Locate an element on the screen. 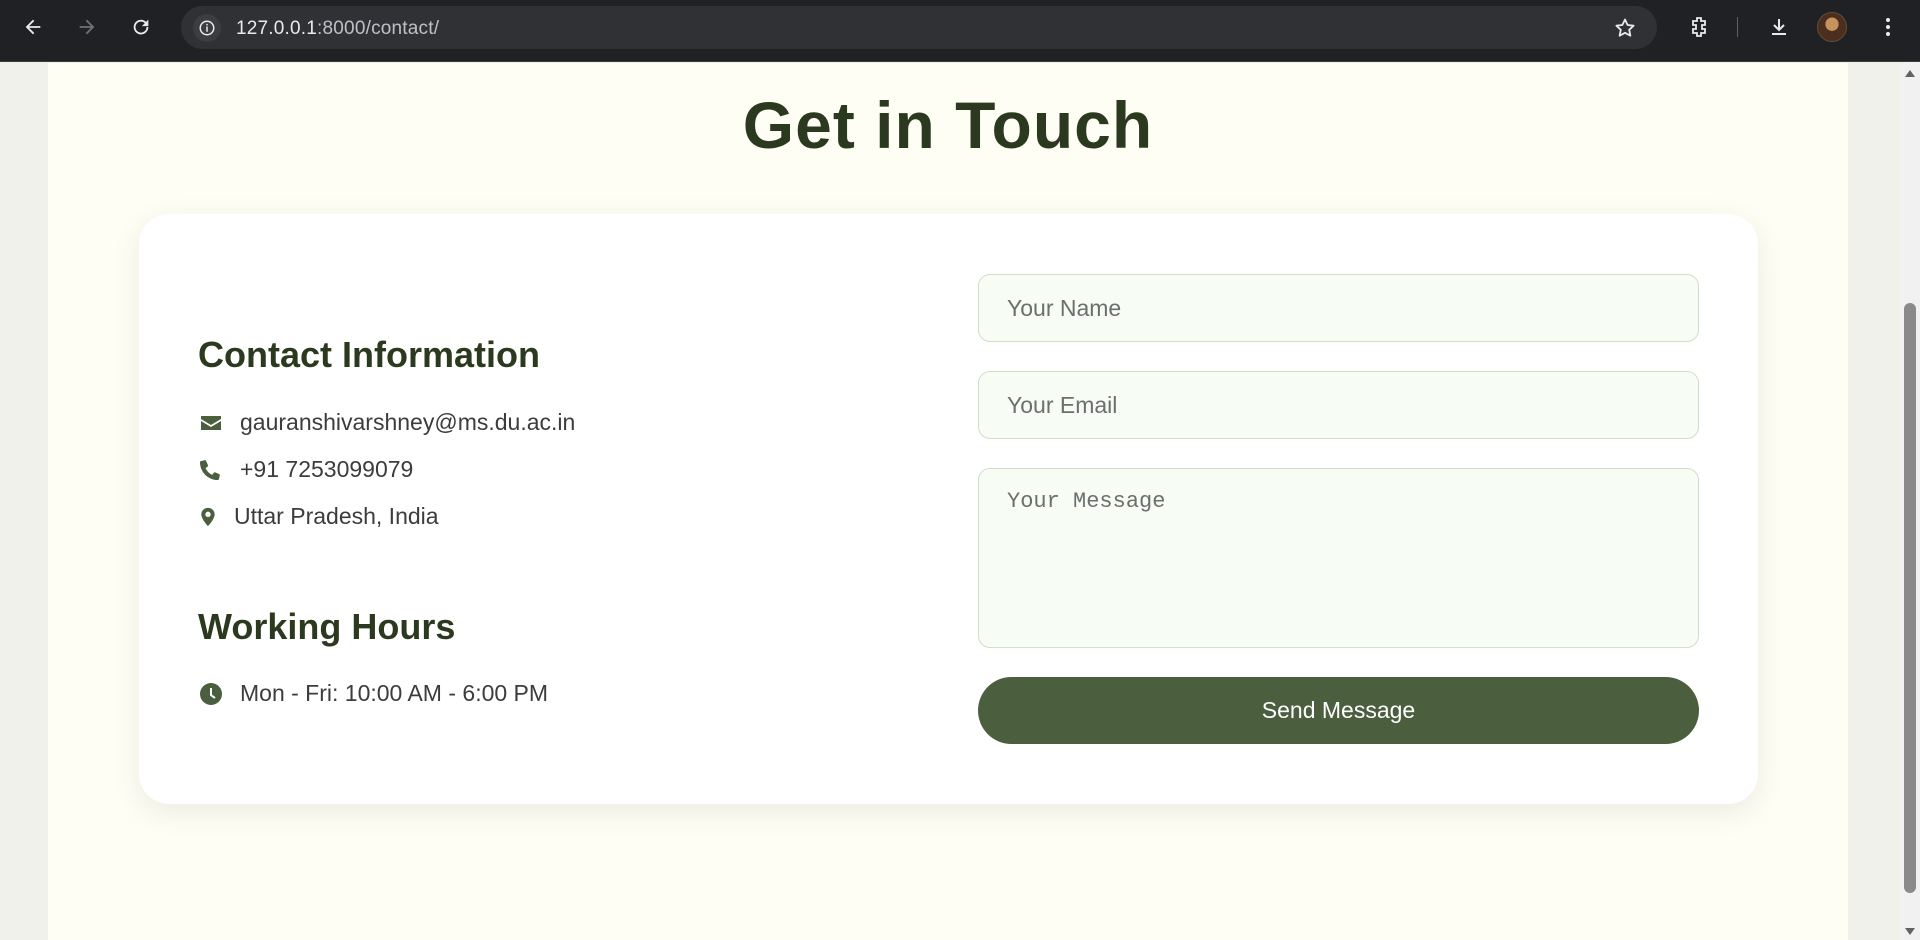 The height and width of the screenshot is (940, 1920). toolbar-divider is located at coordinates (1737, 27).